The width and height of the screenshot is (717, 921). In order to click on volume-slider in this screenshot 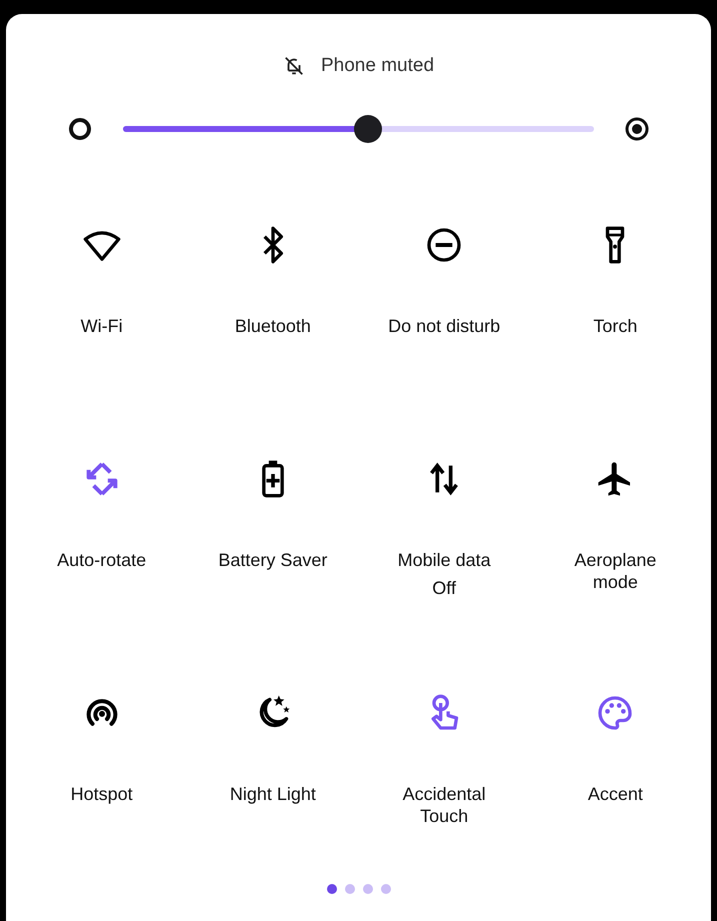, I will do `click(358, 129)`.